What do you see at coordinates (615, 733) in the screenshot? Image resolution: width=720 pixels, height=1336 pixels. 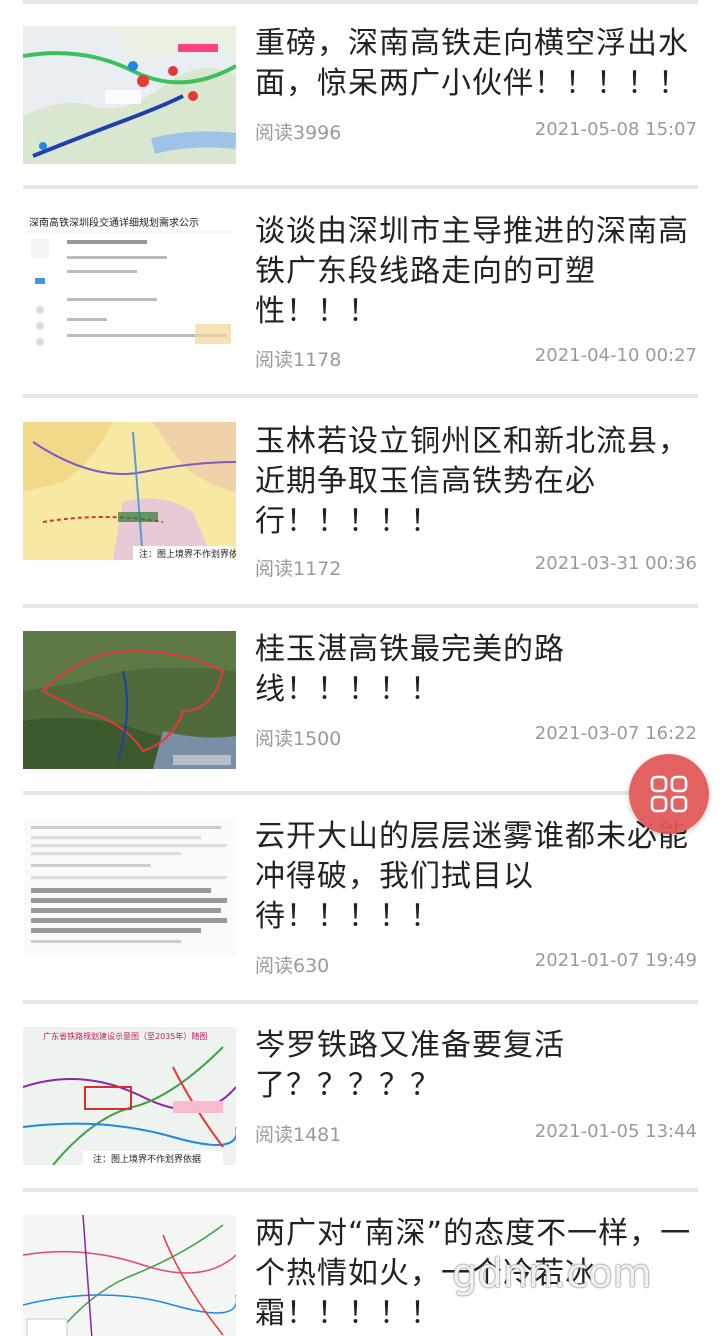 I see `publish-date: 2021-03-07 16:22` at bounding box center [615, 733].